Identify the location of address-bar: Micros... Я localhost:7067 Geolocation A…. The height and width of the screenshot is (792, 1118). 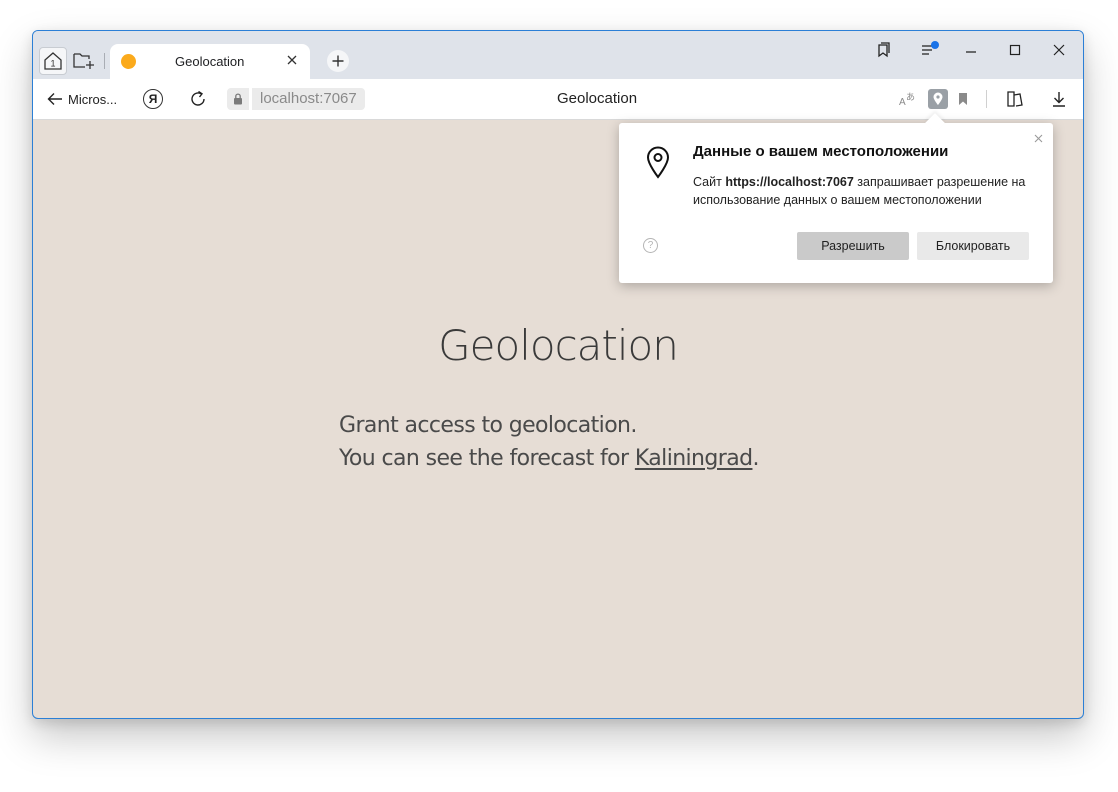
(558, 99).